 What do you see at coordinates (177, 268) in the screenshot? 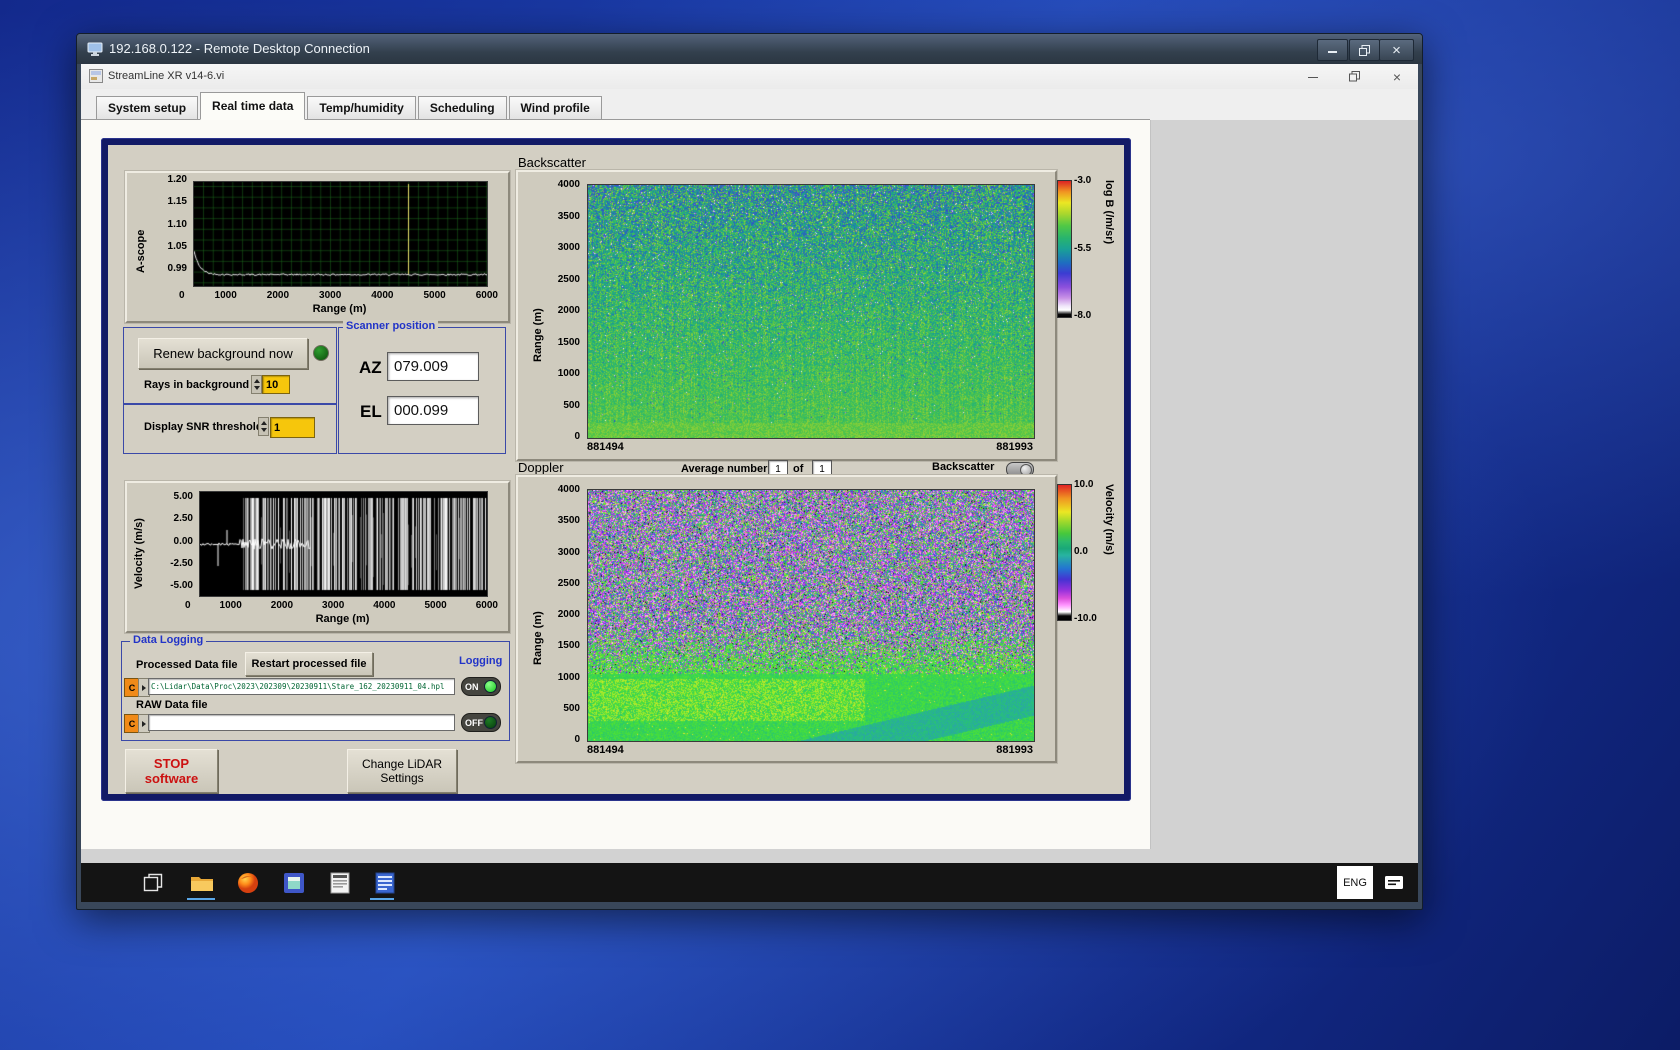
I see `y-tick: 0.99` at bounding box center [177, 268].